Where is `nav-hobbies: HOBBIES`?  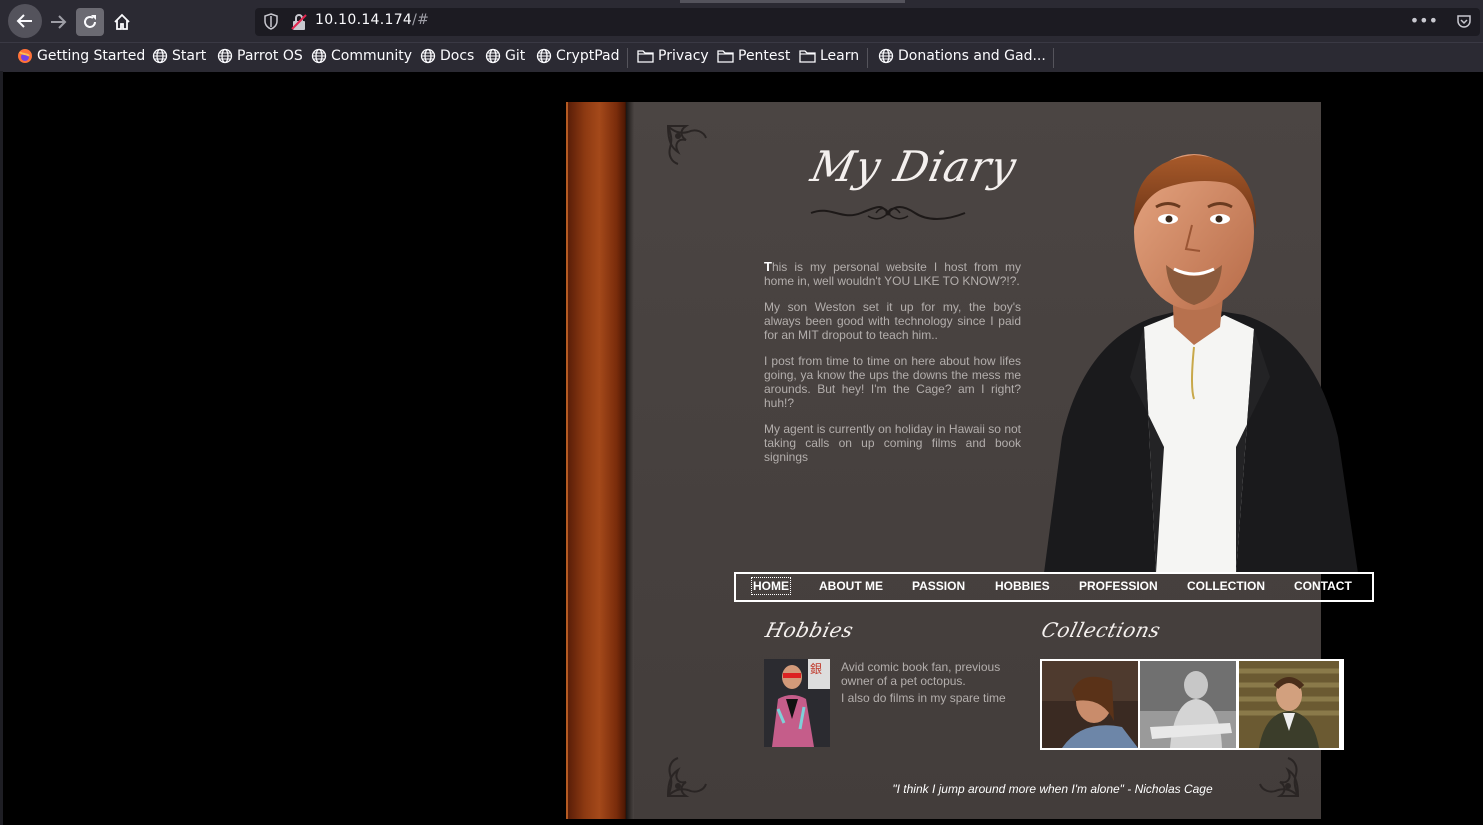 nav-hobbies: HOBBIES is located at coordinates (1022, 586).